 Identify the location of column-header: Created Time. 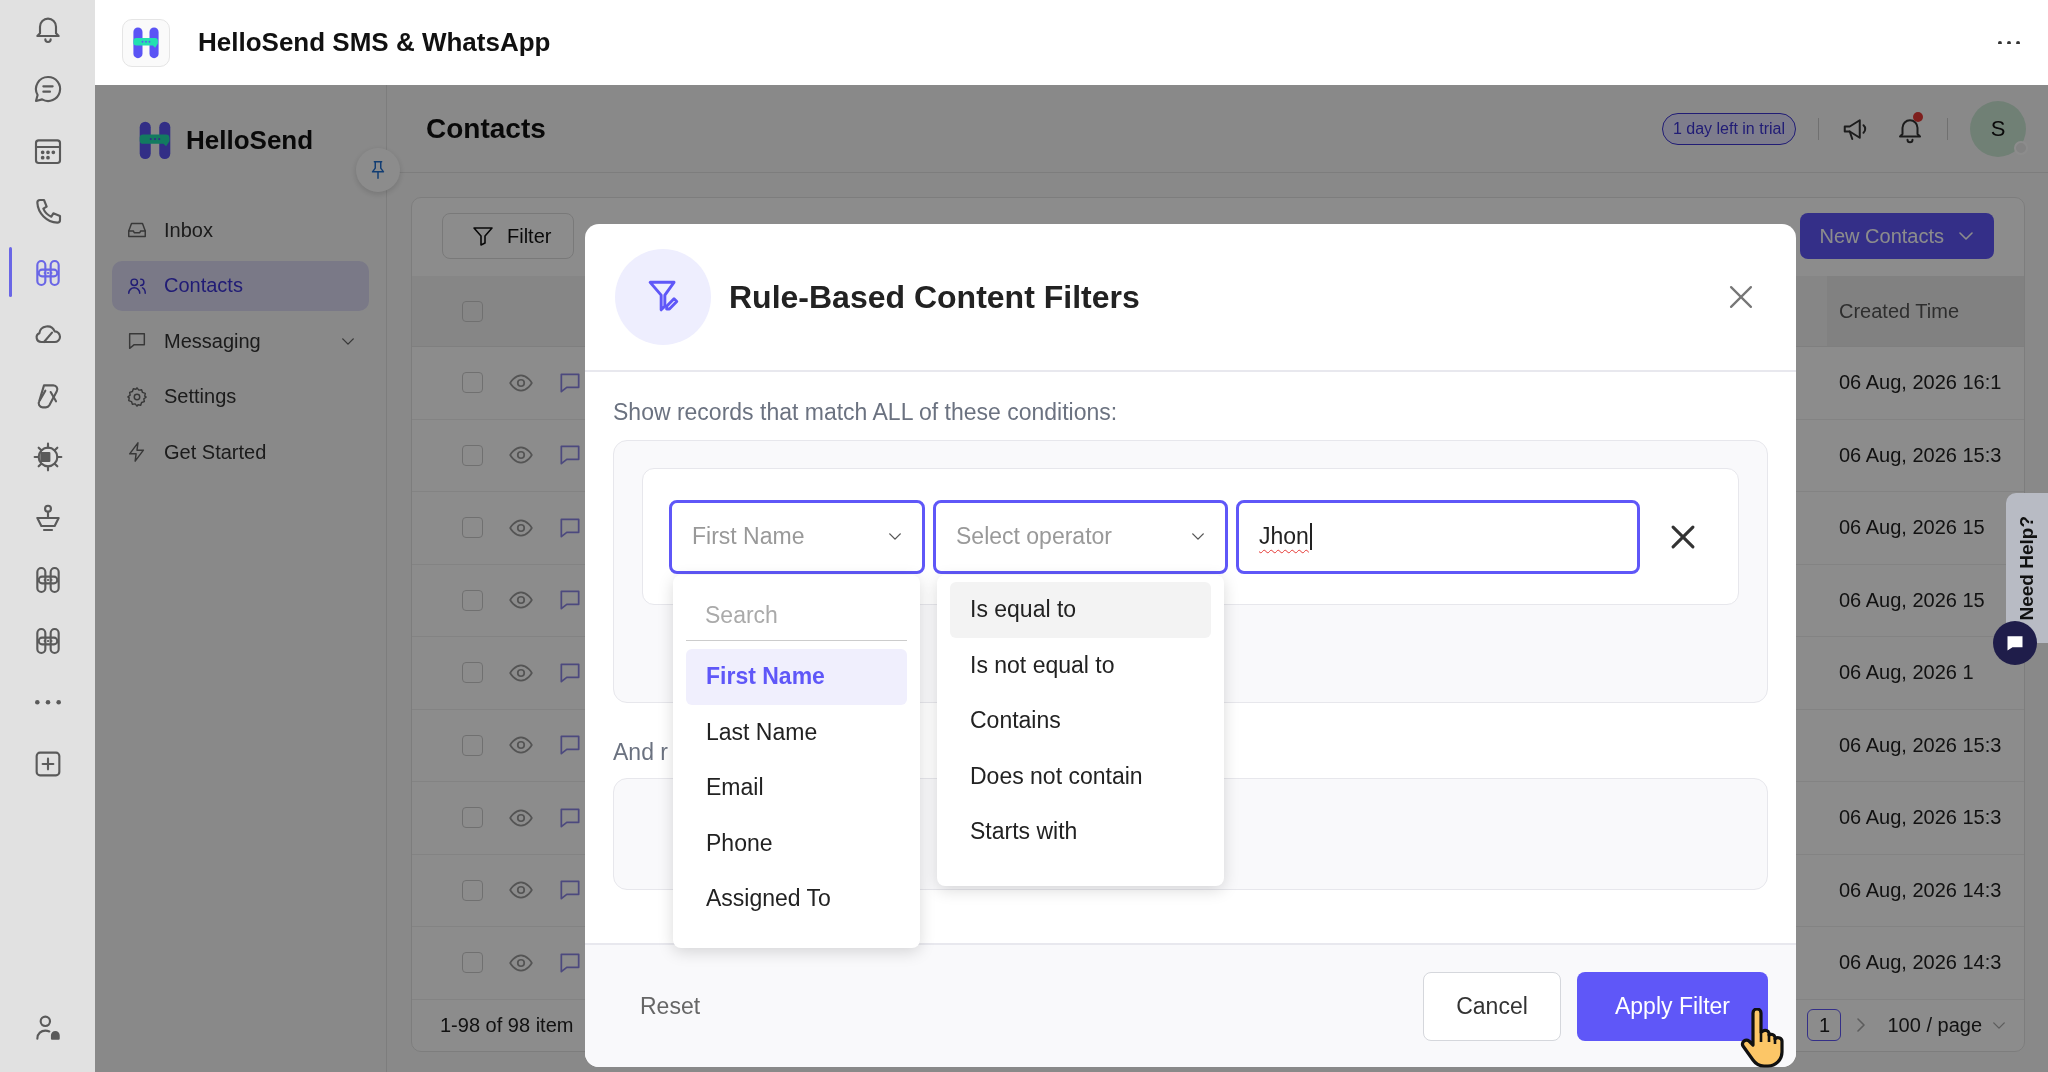
(1925, 311).